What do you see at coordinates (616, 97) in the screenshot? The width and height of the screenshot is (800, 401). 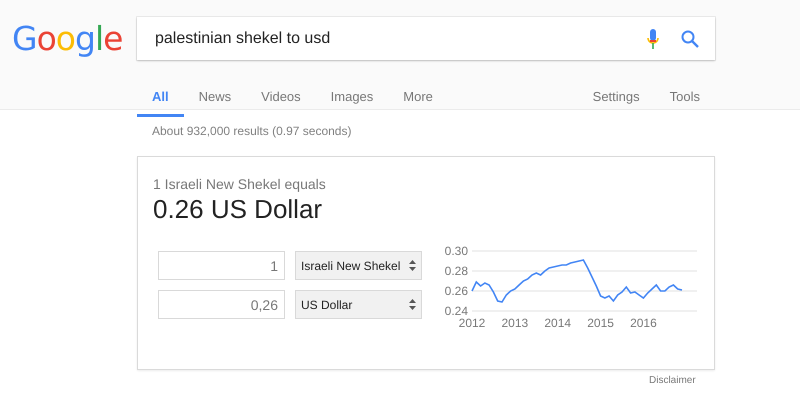 I see `tools-link: Settings` at bounding box center [616, 97].